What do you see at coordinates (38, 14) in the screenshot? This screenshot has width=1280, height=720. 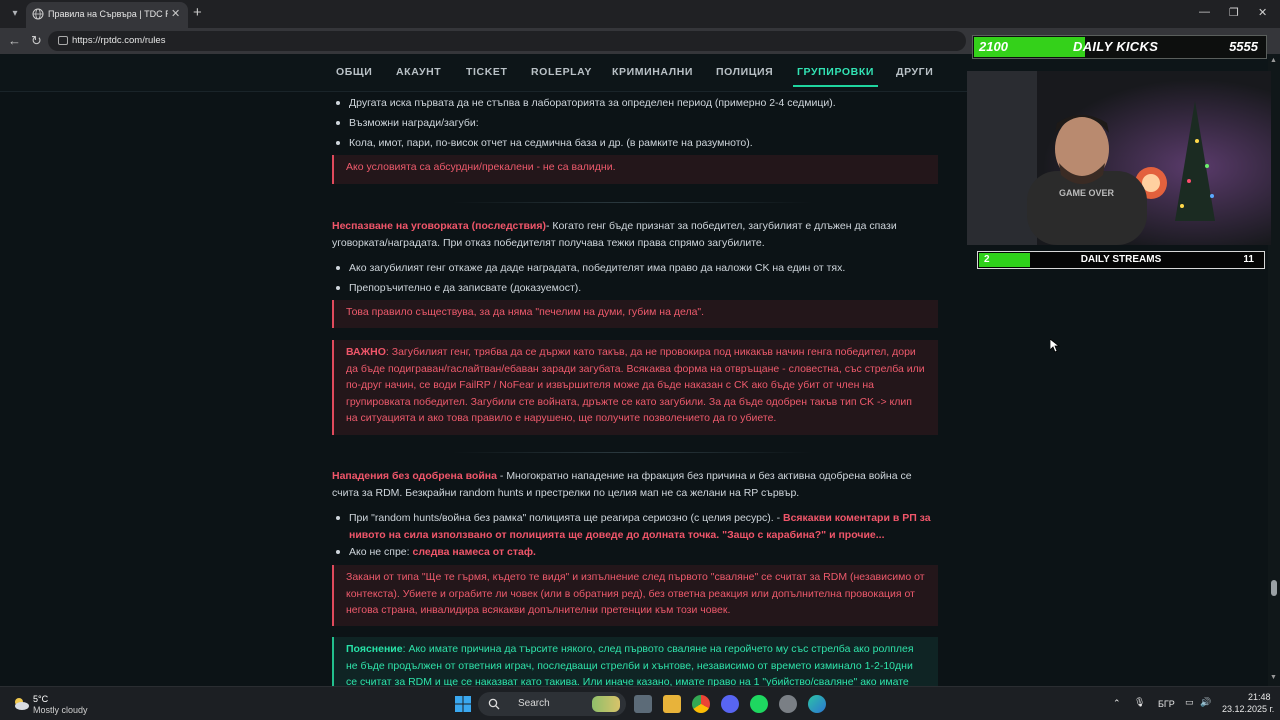 I see `globe-icon` at bounding box center [38, 14].